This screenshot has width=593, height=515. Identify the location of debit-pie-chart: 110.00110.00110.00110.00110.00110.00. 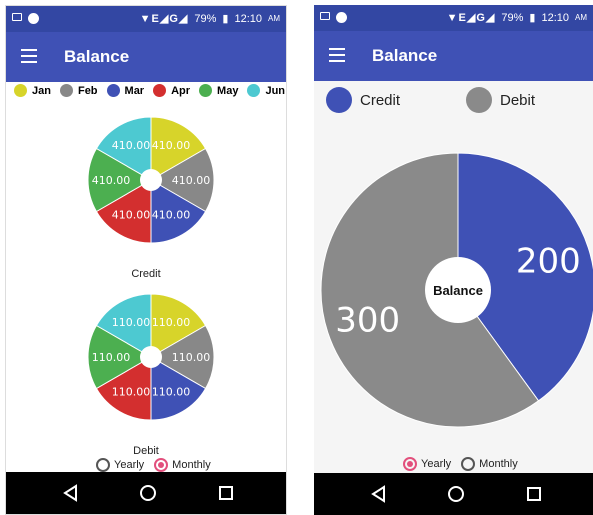
(146, 357).